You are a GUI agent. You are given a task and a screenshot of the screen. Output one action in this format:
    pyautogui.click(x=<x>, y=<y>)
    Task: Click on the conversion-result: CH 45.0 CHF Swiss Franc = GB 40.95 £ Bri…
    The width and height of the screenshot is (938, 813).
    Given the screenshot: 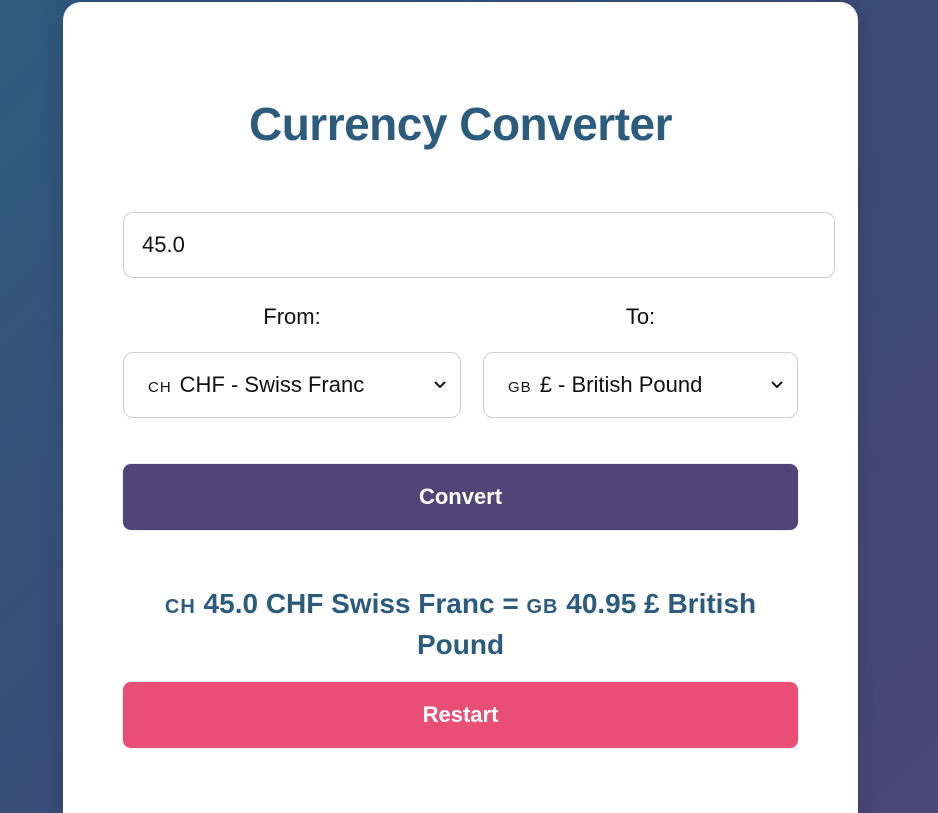 What is the action you would take?
    pyautogui.click(x=460, y=624)
    